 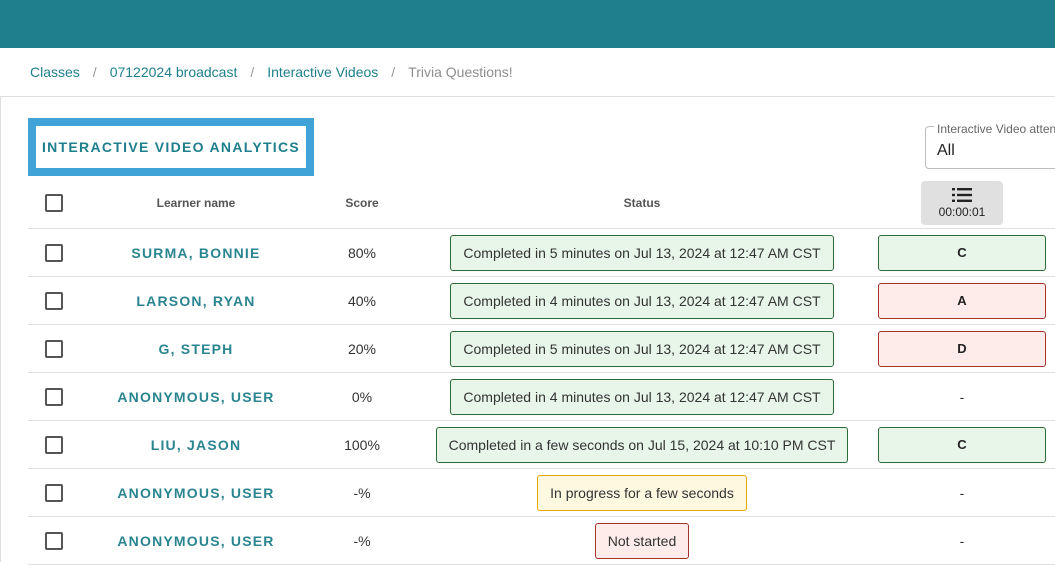 What do you see at coordinates (642, 492) in the screenshot?
I see `status-badge: In progress for a few seconds` at bounding box center [642, 492].